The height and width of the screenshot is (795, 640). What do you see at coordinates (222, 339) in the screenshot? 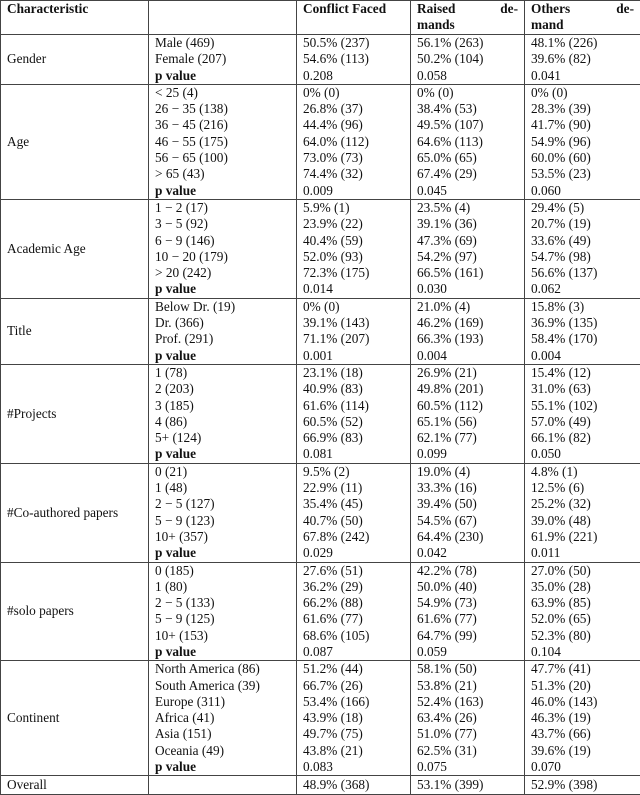
I see `subgroup-label: Prof. (291)` at bounding box center [222, 339].